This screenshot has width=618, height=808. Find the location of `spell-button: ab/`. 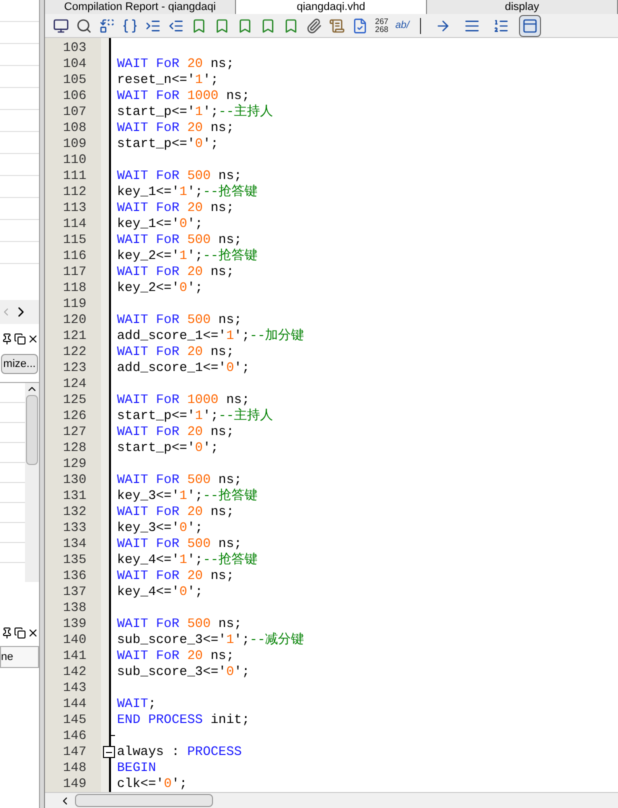

spell-button: ab/ is located at coordinates (402, 25).